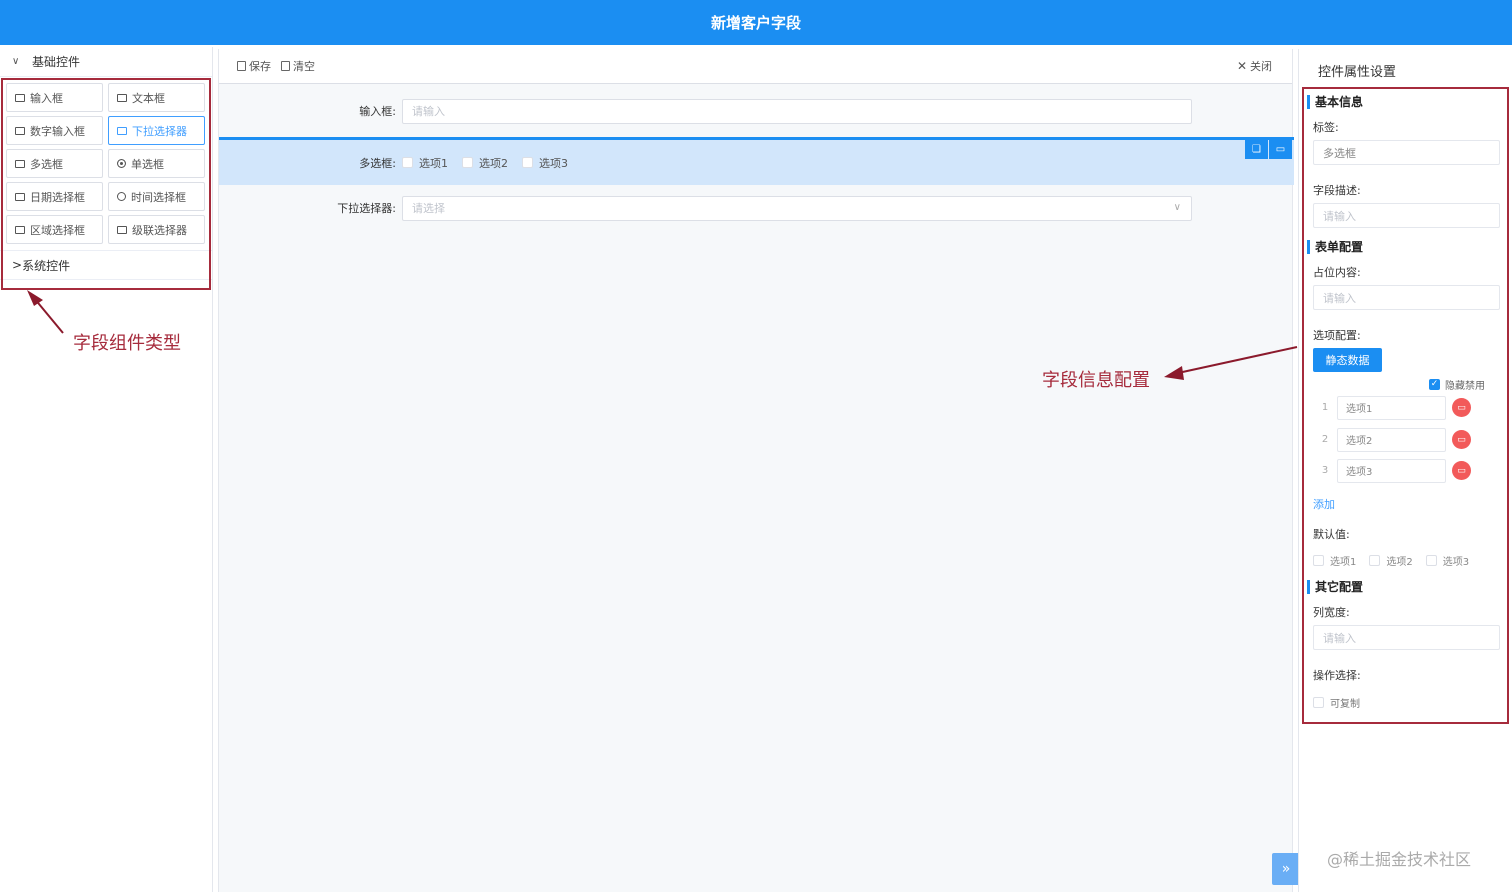 The height and width of the screenshot is (892, 1512). Describe the element at coordinates (1177, 207) in the screenshot. I see `chevron-down-icon: ∨` at that location.